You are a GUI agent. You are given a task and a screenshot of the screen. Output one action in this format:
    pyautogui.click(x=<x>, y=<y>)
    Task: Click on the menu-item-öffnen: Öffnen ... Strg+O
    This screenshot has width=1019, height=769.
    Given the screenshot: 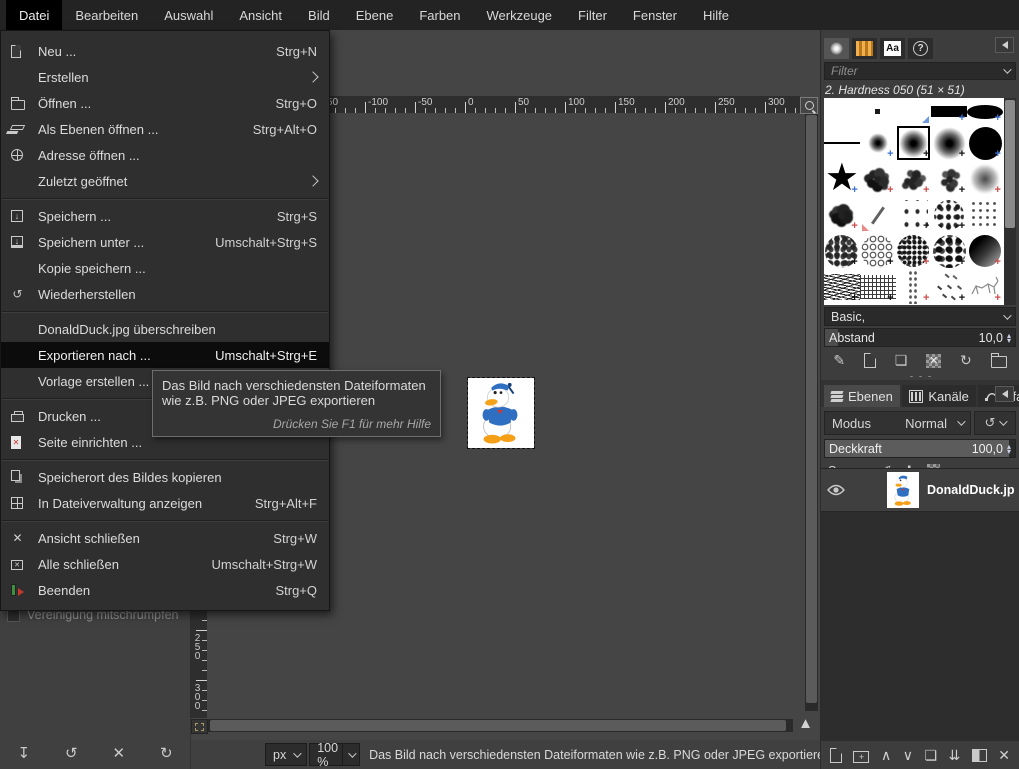 What is the action you would take?
    pyautogui.click(x=165, y=103)
    